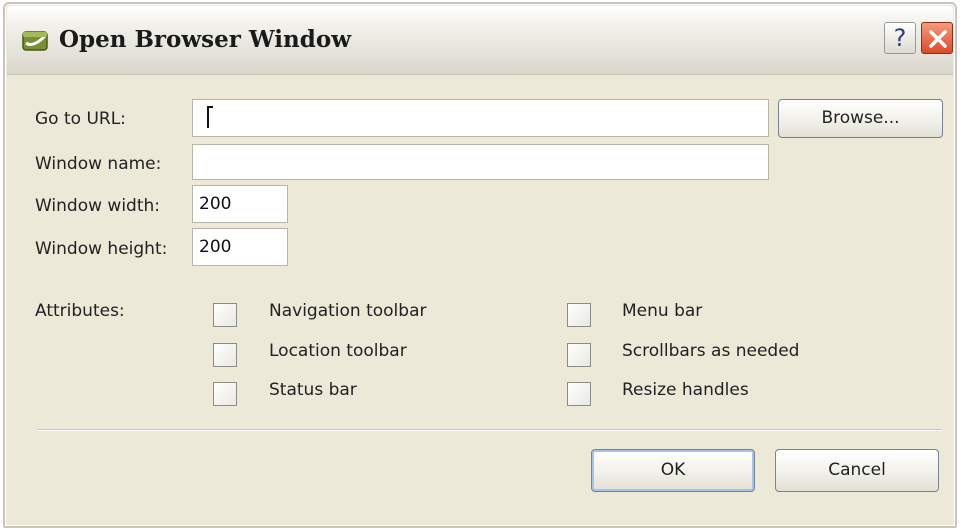  Describe the element at coordinates (673, 470) in the screenshot. I see `ok-button: OK` at that location.